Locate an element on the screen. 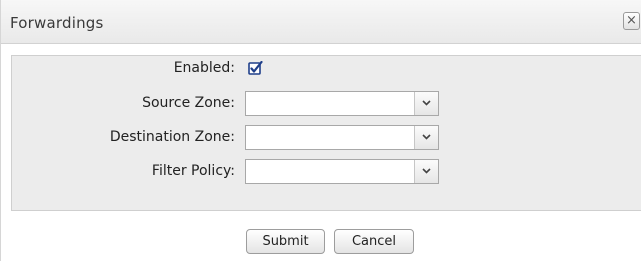 This screenshot has height=261, width=641. close-icon: × is located at coordinates (631, 20).